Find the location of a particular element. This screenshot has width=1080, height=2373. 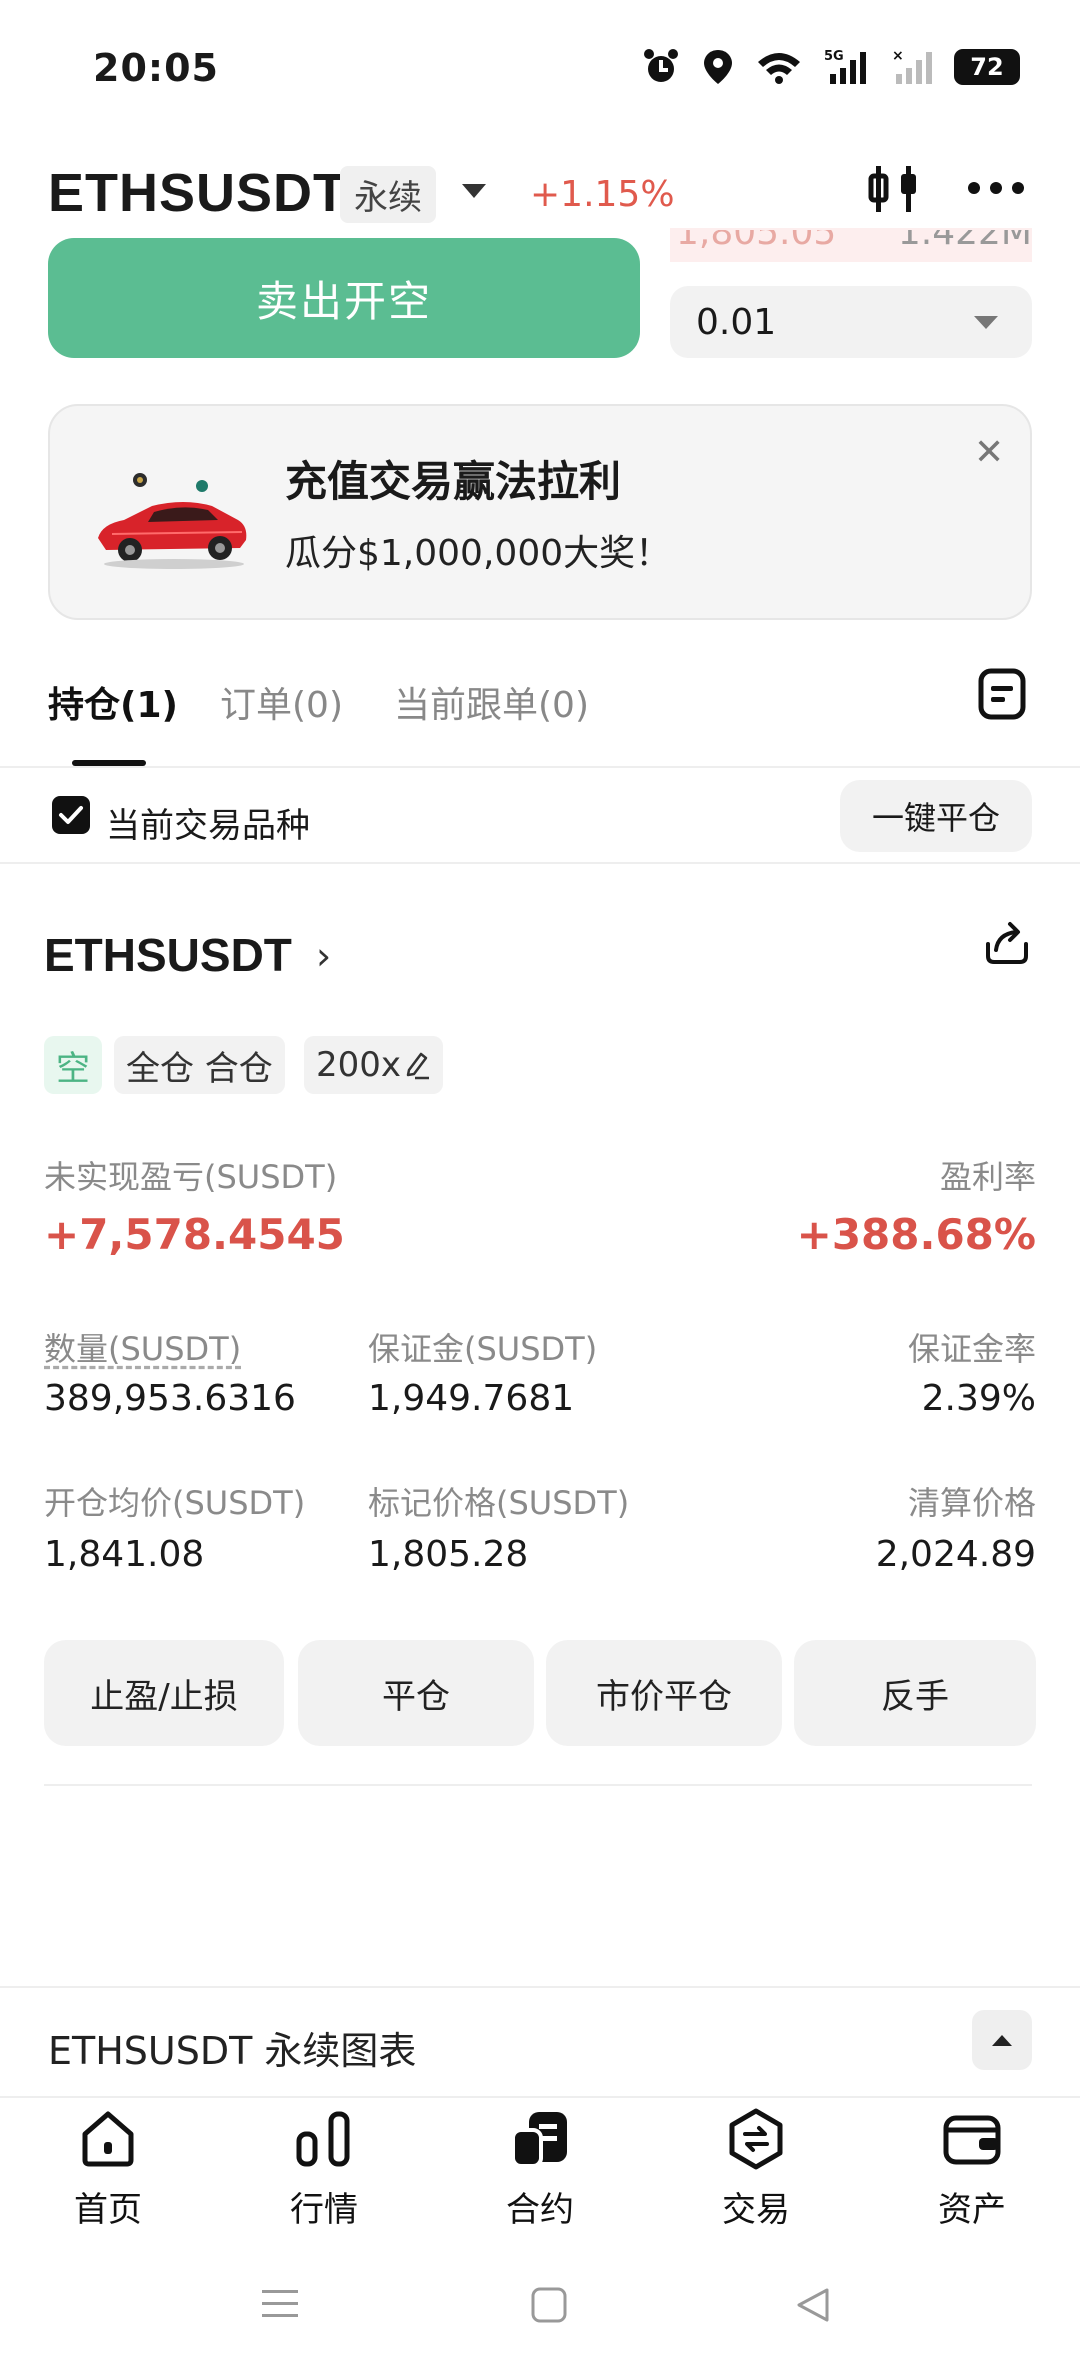

tp-sl-button: 止盈/止损 is located at coordinates (164, 1693).